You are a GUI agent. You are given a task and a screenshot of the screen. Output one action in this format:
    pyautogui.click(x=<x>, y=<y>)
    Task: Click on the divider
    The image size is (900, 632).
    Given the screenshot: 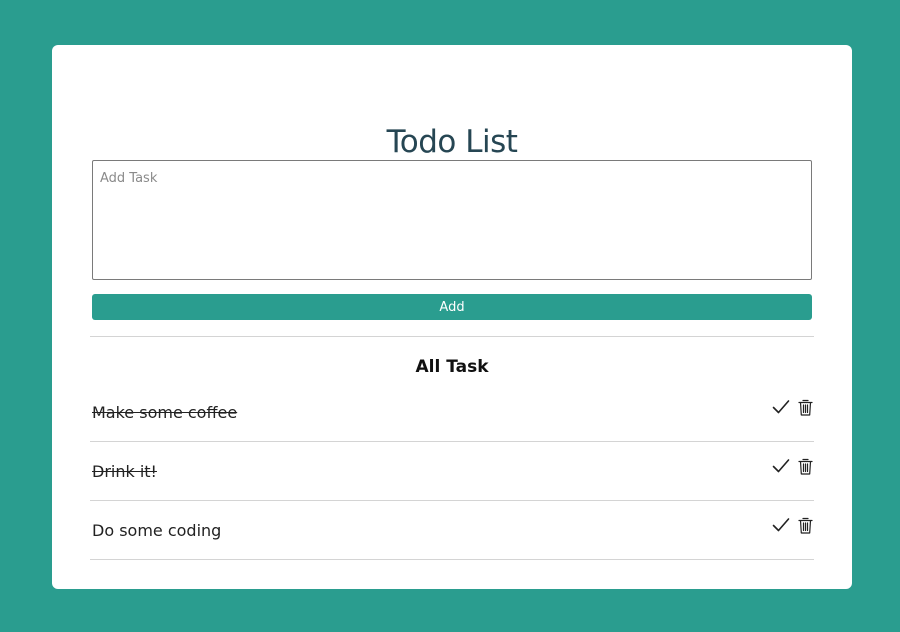 What is the action you would take?
    pyautogui.click(x=452, y=336)
    